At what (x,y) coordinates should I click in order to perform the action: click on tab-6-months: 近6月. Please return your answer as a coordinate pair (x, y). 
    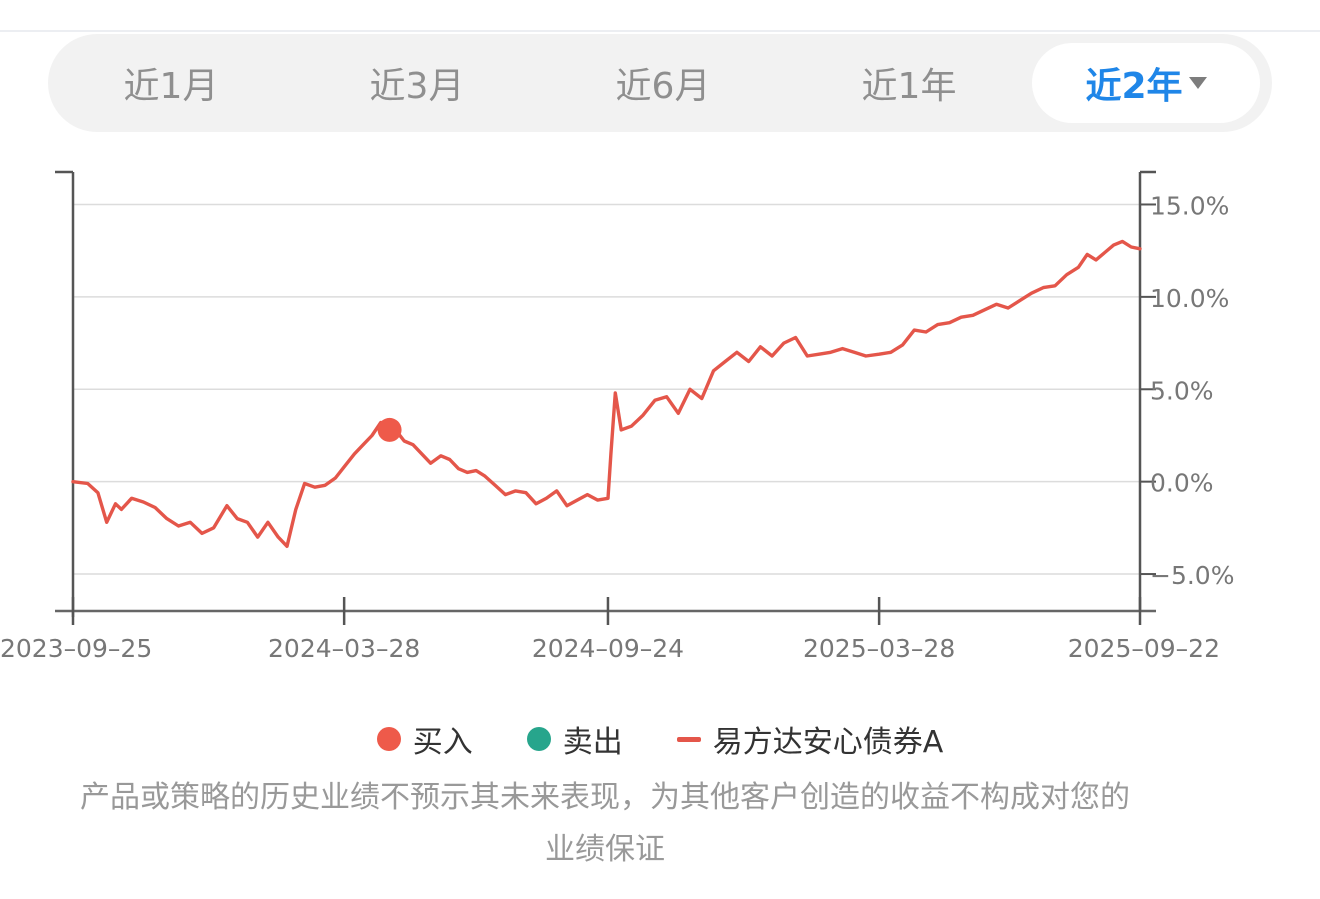
    Looking at the image, I should click on (663, 83).